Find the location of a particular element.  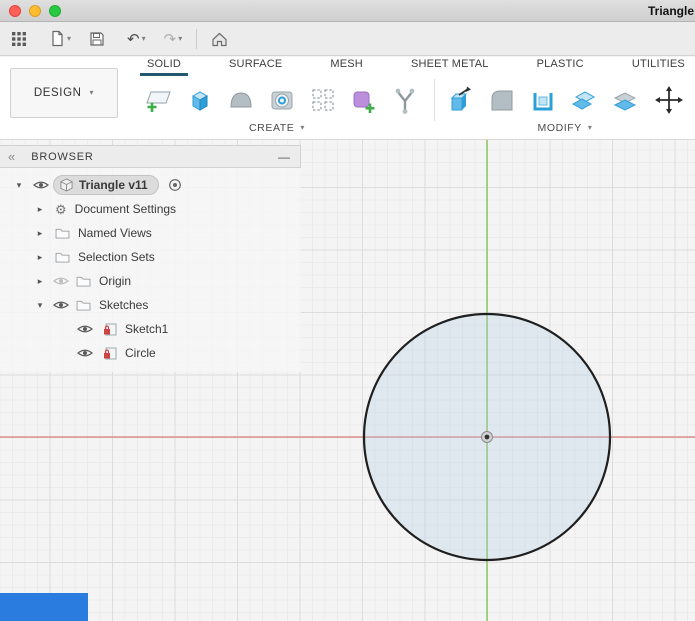

activate-component-icon is located at coordinates (175, 185).